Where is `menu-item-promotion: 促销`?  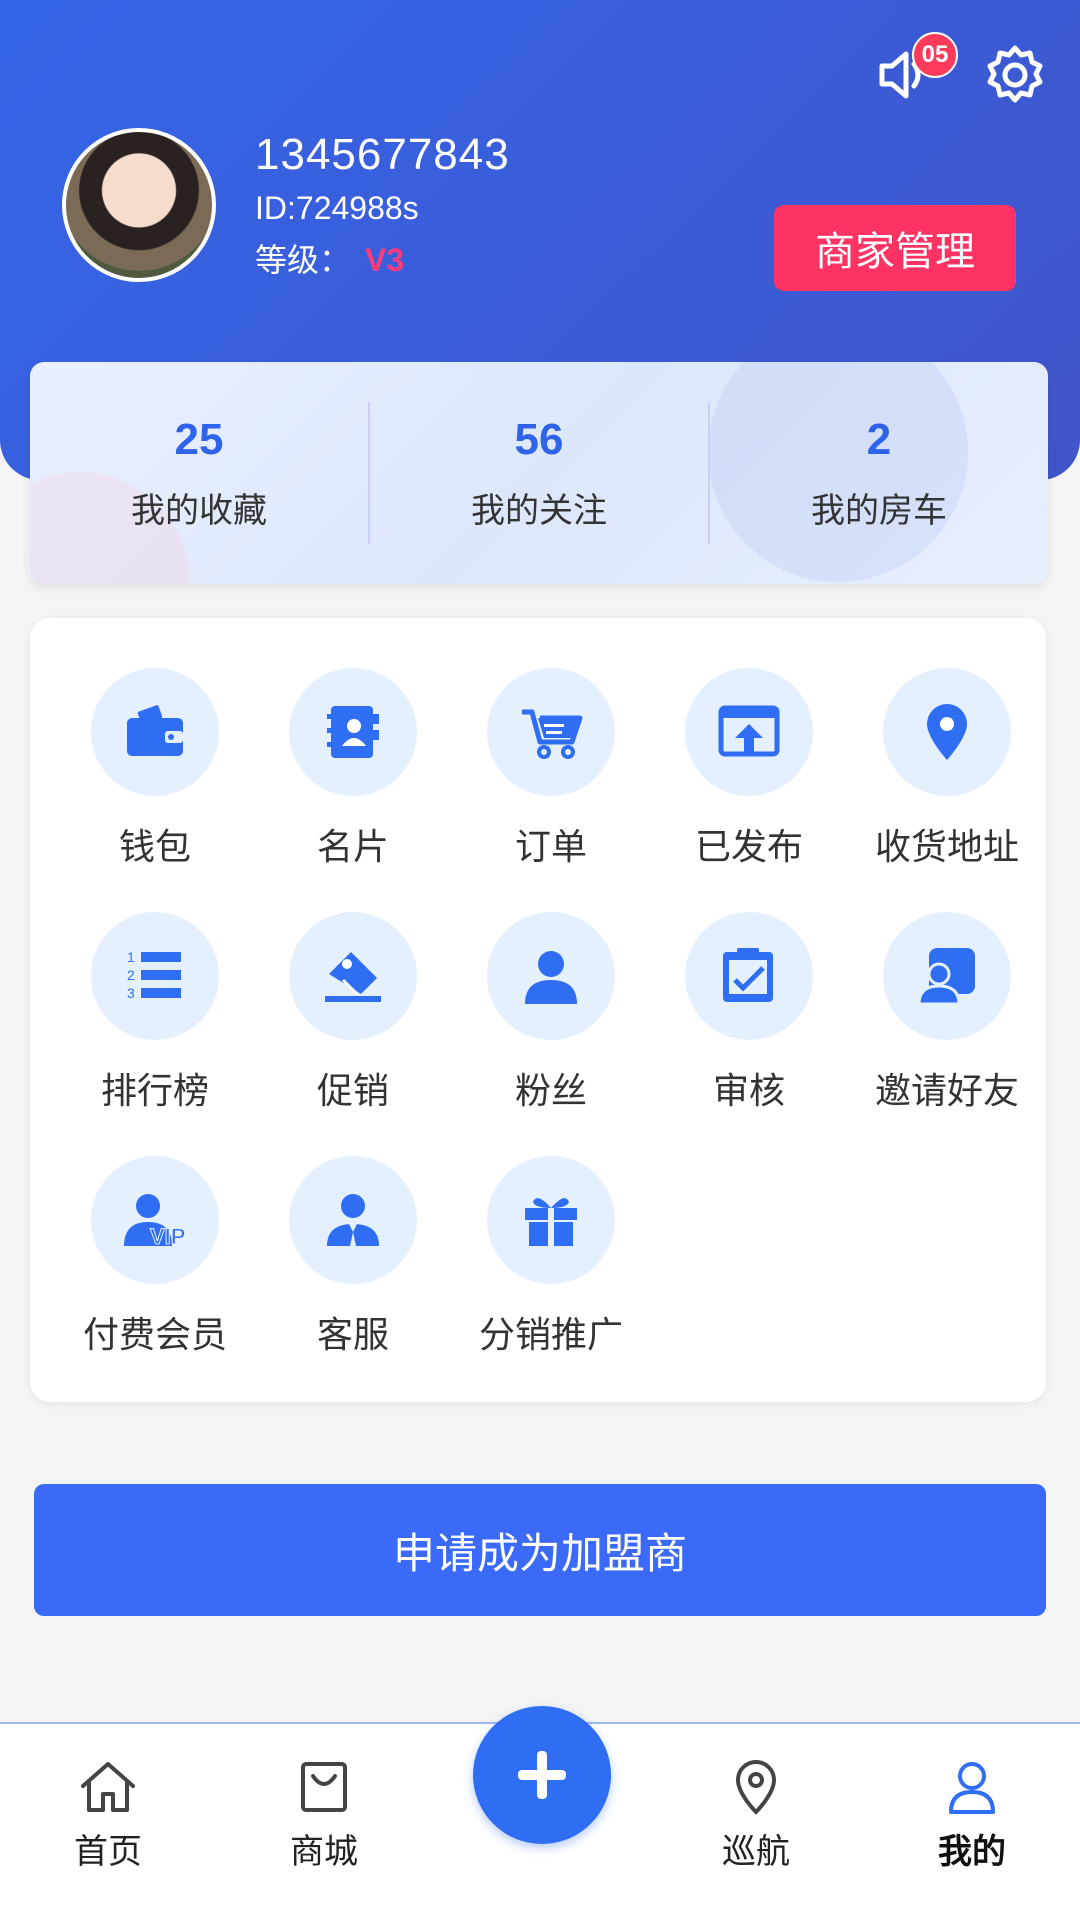
menu-item-promotion: 促销 is located at coordinates (353, 1013).